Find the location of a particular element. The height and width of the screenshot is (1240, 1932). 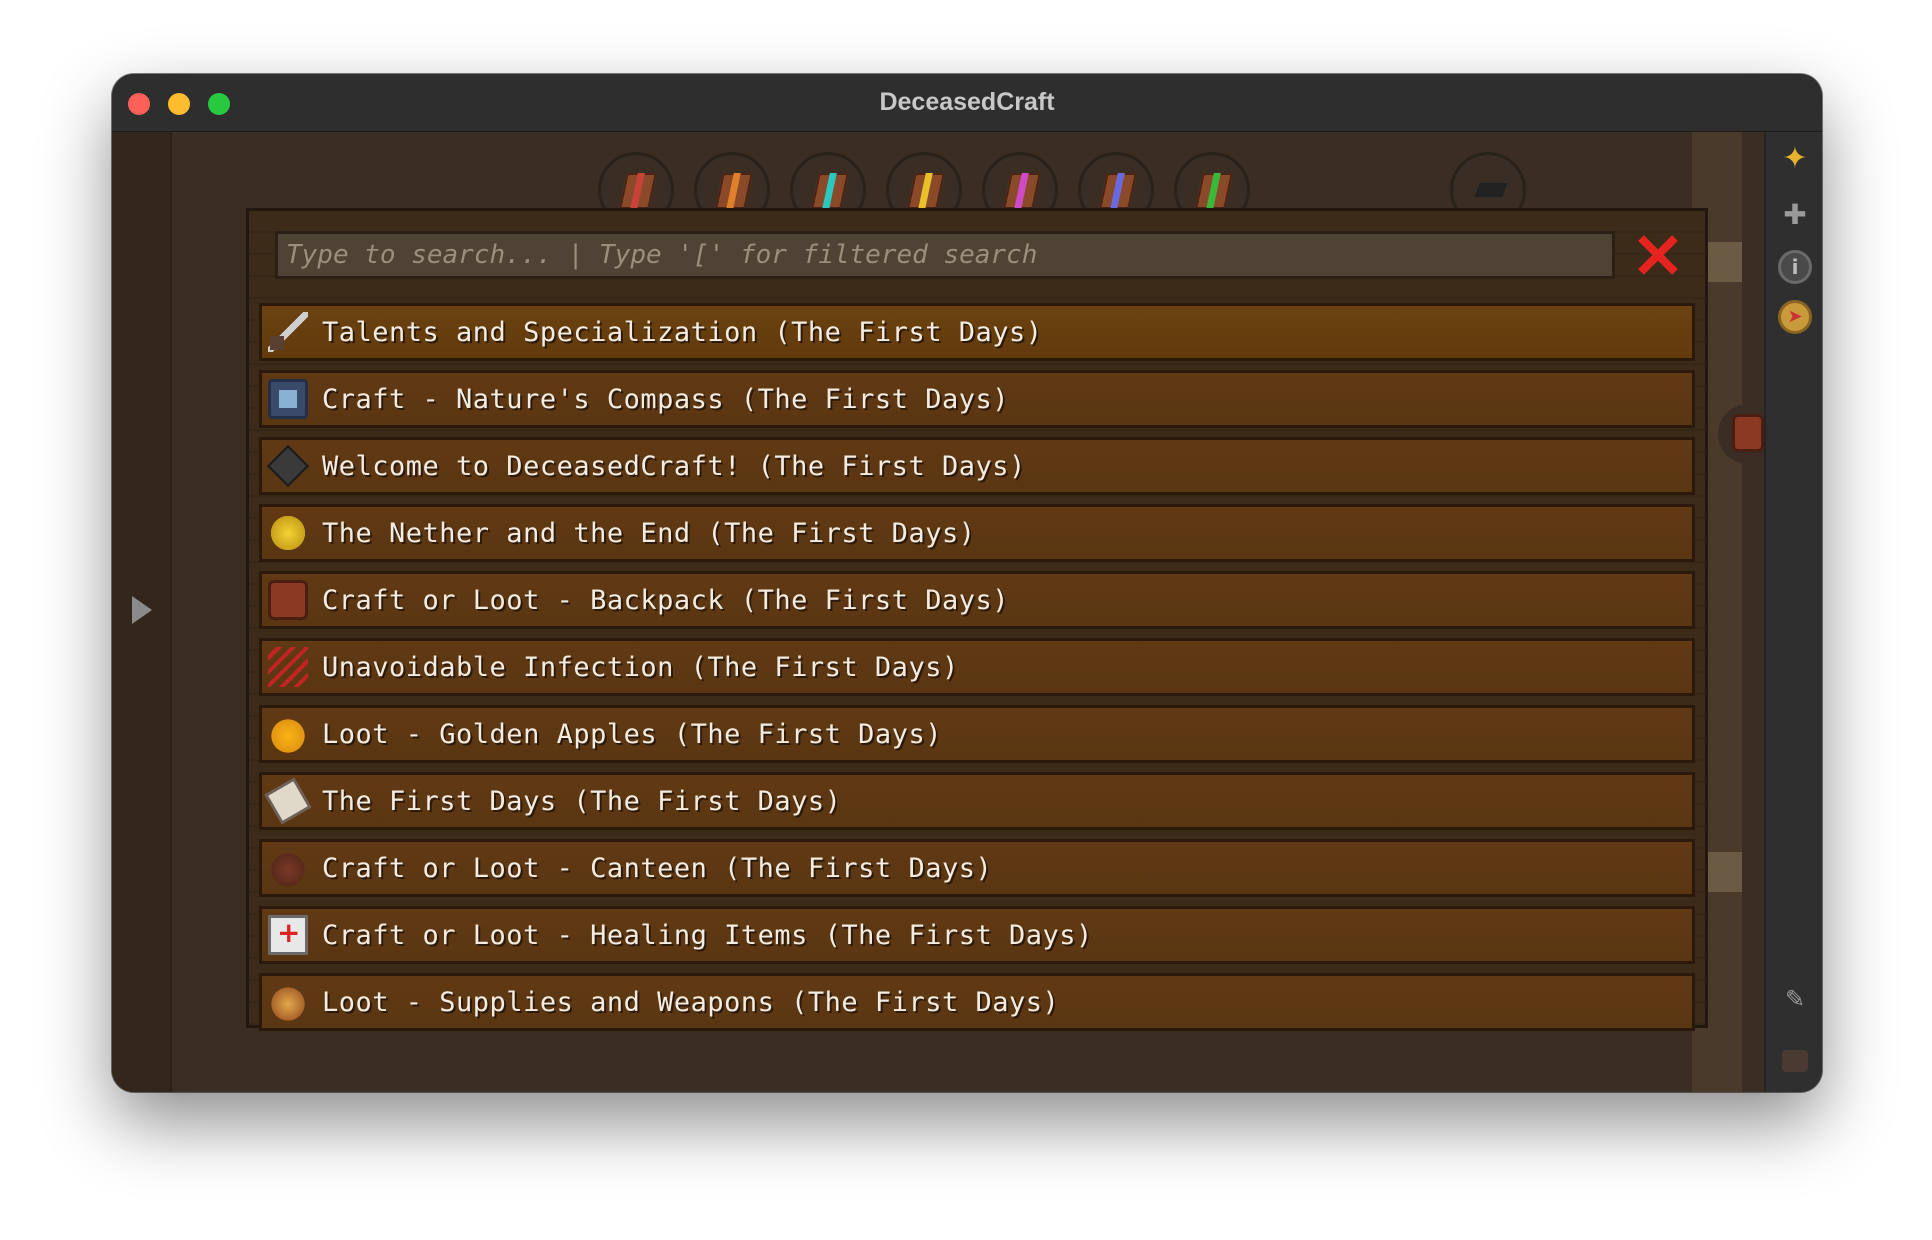

quest-label: Loot - Golden Apples (The First Days) is located at coordinates (632, 734).